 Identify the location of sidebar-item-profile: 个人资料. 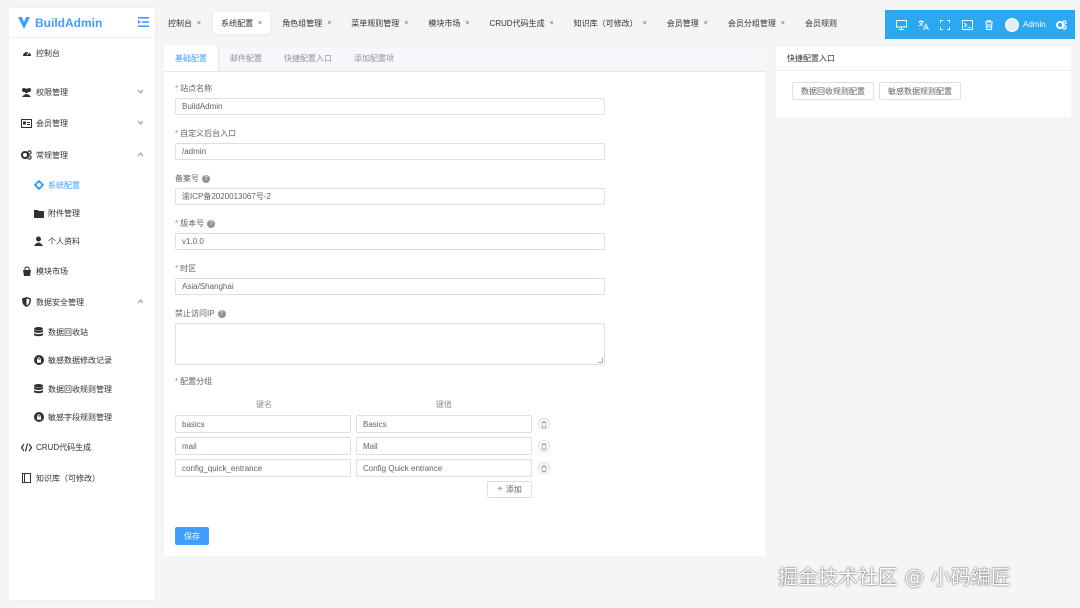
(82, 241).